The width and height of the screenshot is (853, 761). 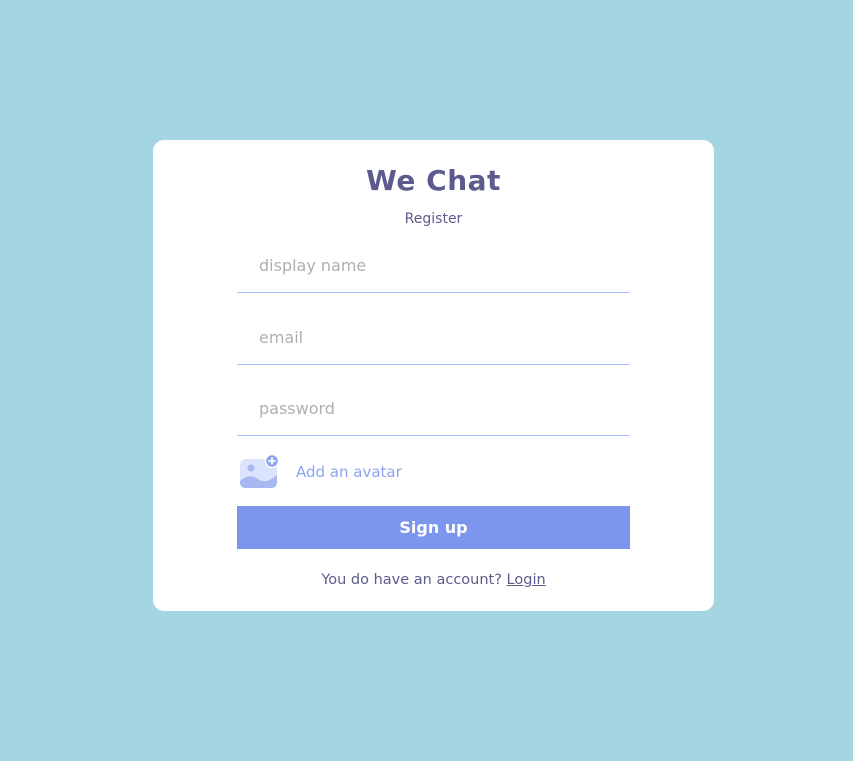 I want to click on sign-up-button: Sign up, so click(x=433, y=527).